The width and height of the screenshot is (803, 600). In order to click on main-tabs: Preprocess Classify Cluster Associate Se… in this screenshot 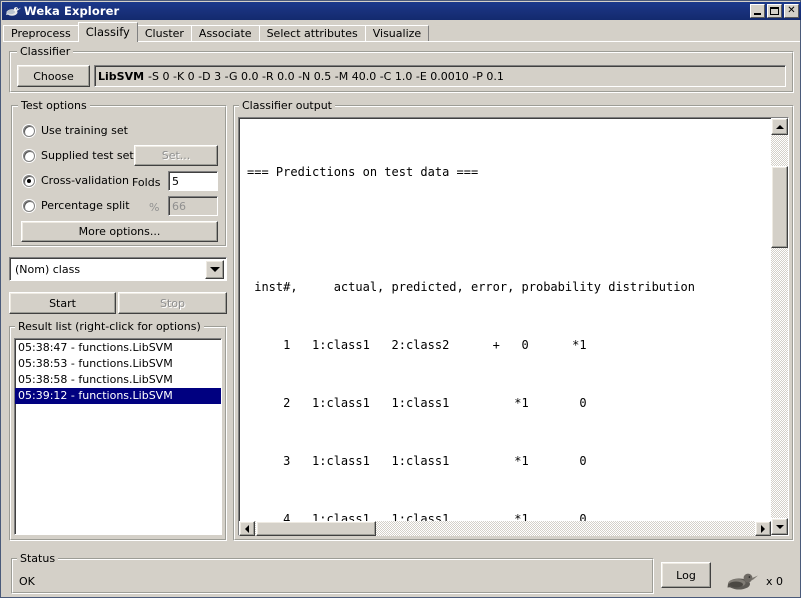, I will do `click(401, 32)`.